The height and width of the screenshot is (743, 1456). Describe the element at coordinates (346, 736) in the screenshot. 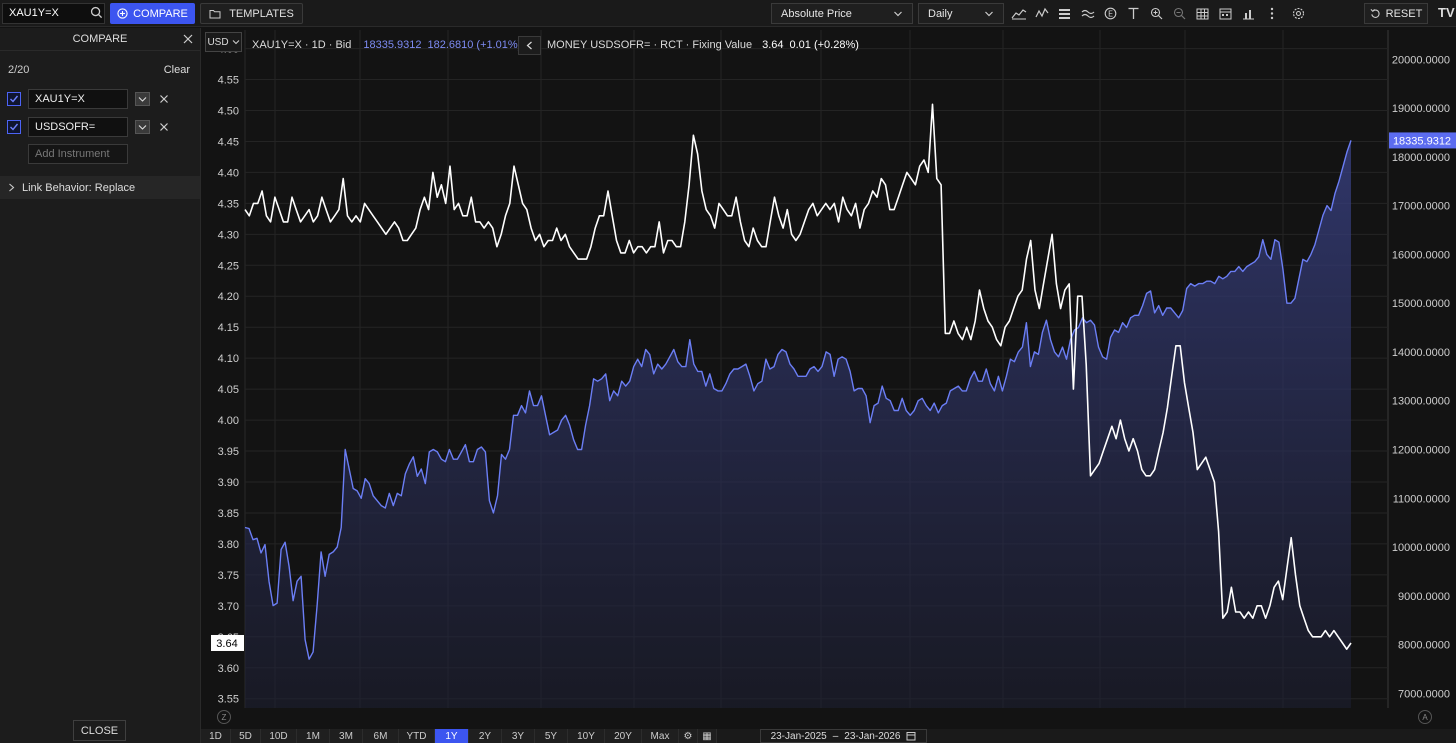

I see `range-button-3m: 3M` at that location.